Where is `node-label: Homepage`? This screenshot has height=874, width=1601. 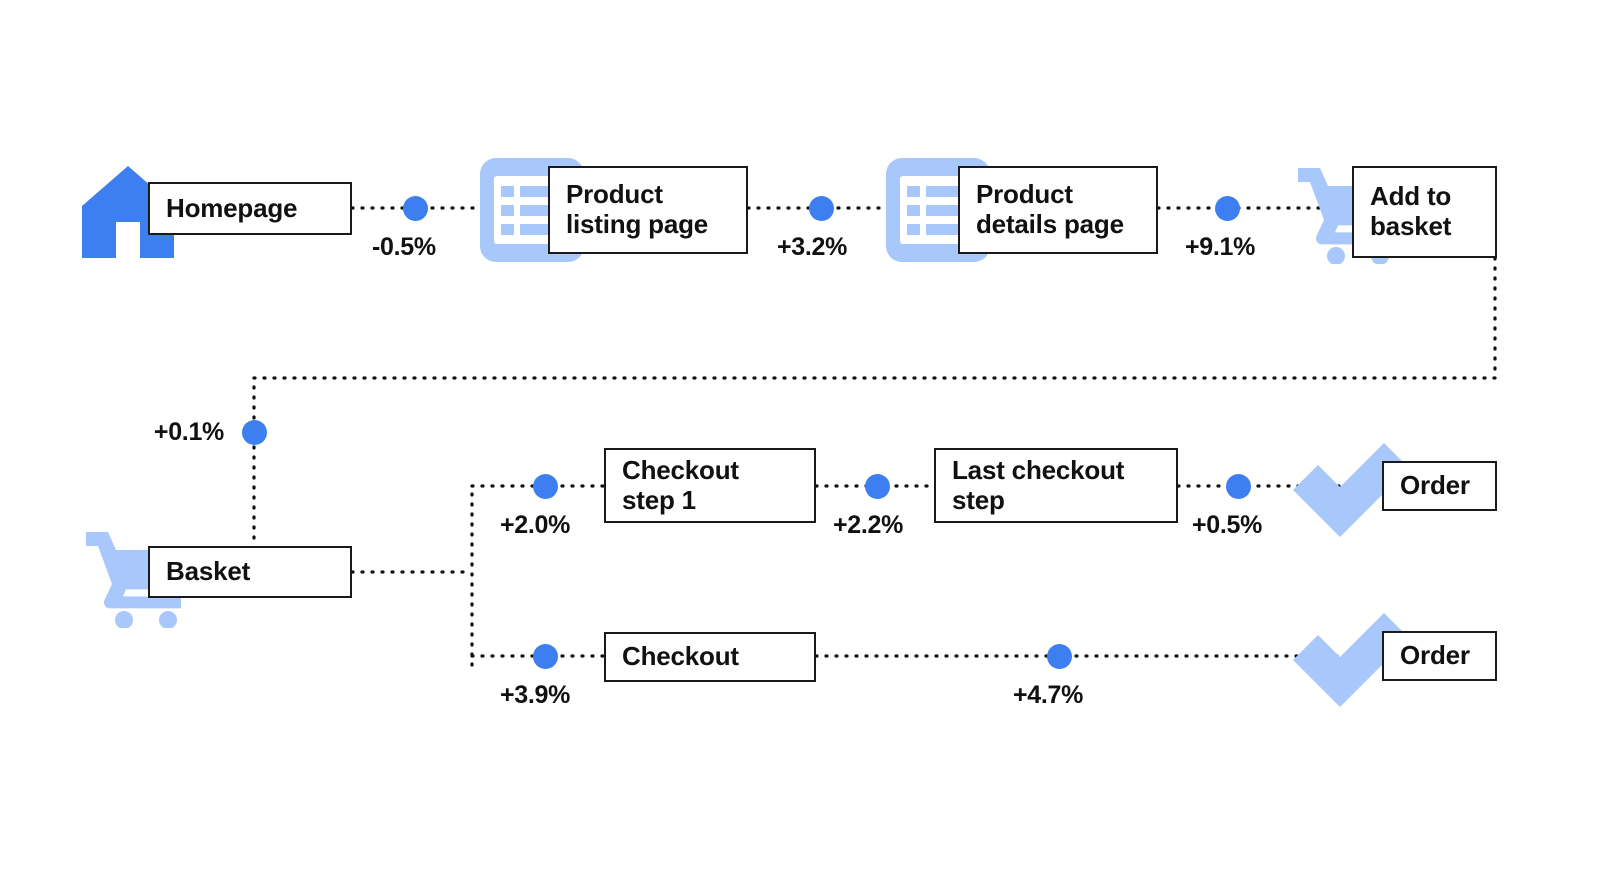 node-label: Homepage is located at coordinates (232, 207).